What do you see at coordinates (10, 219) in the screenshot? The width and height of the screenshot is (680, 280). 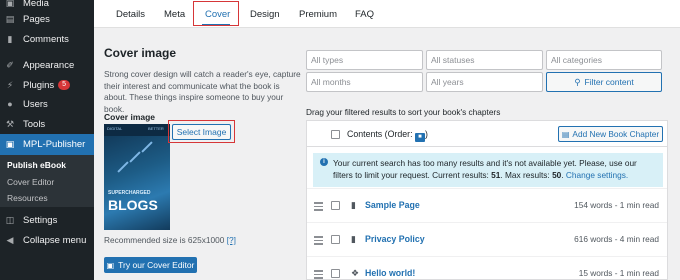 I see `settings-icon: ◫` at bounding box center [10, 219].